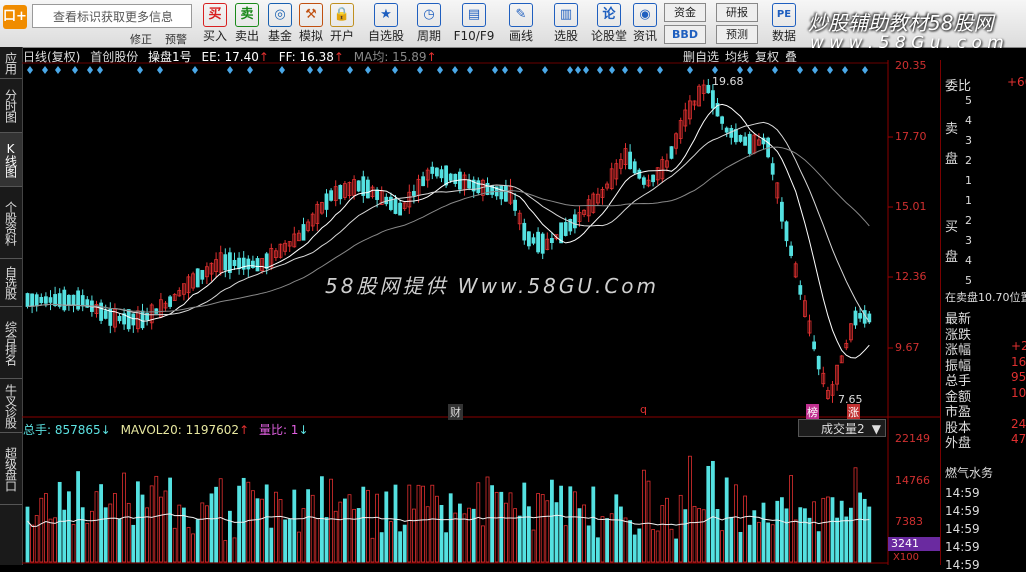  I want to click on toolbar-button-10: 论论股堂, so click(609, 23).